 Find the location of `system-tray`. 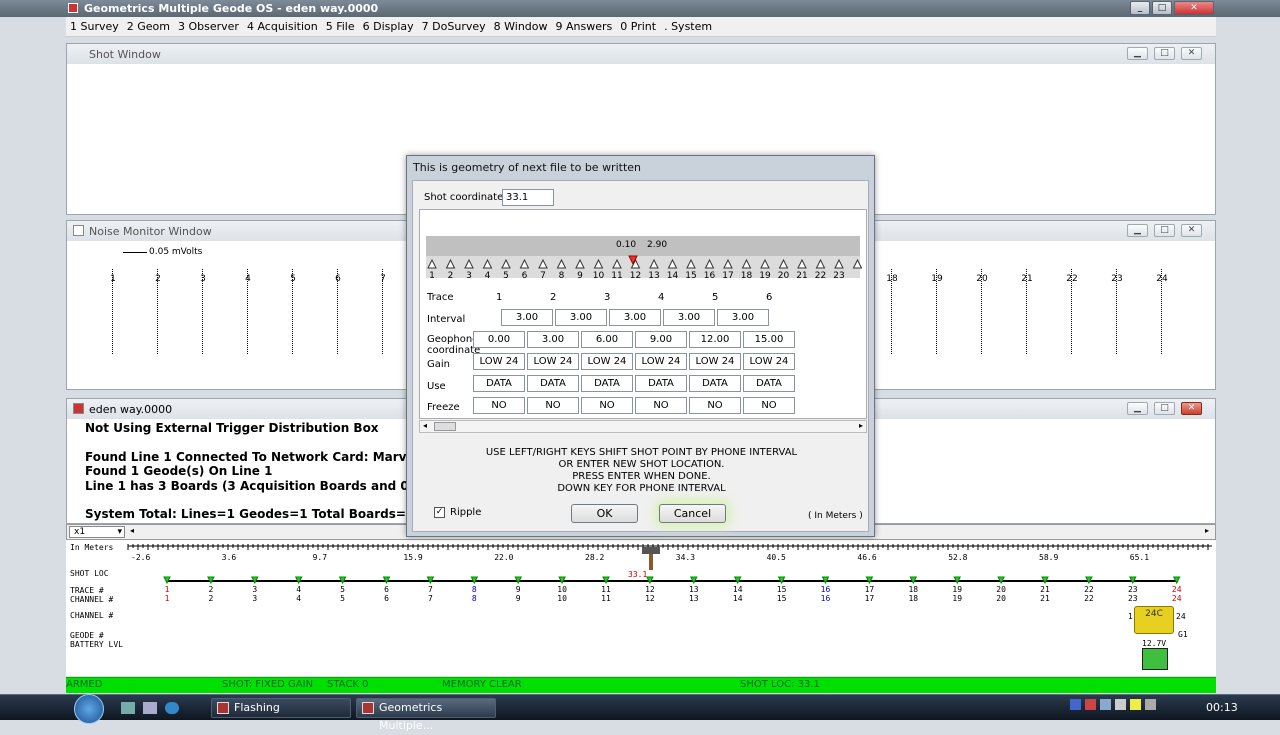

system-tray is located at coordinates (1125, 707).